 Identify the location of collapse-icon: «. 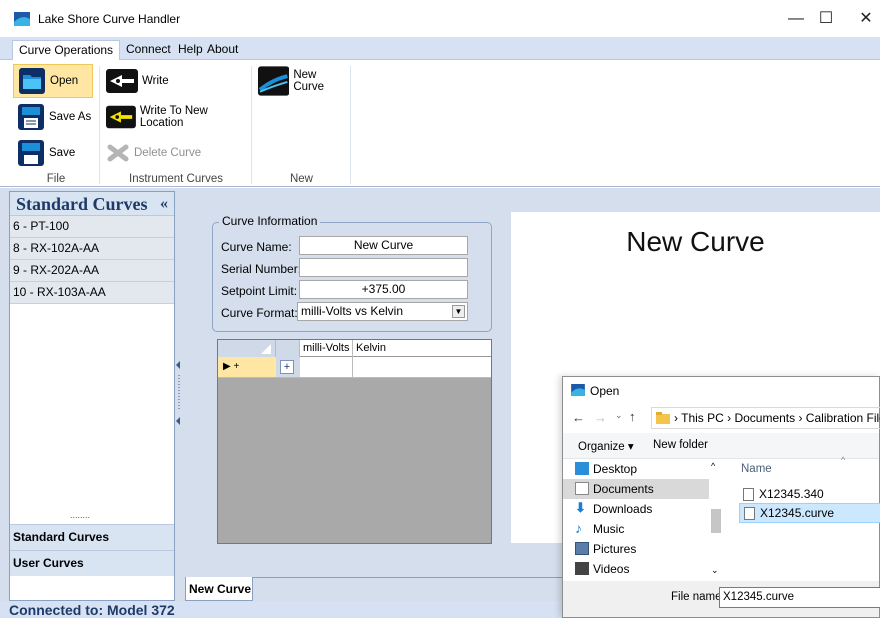
(164, 204).